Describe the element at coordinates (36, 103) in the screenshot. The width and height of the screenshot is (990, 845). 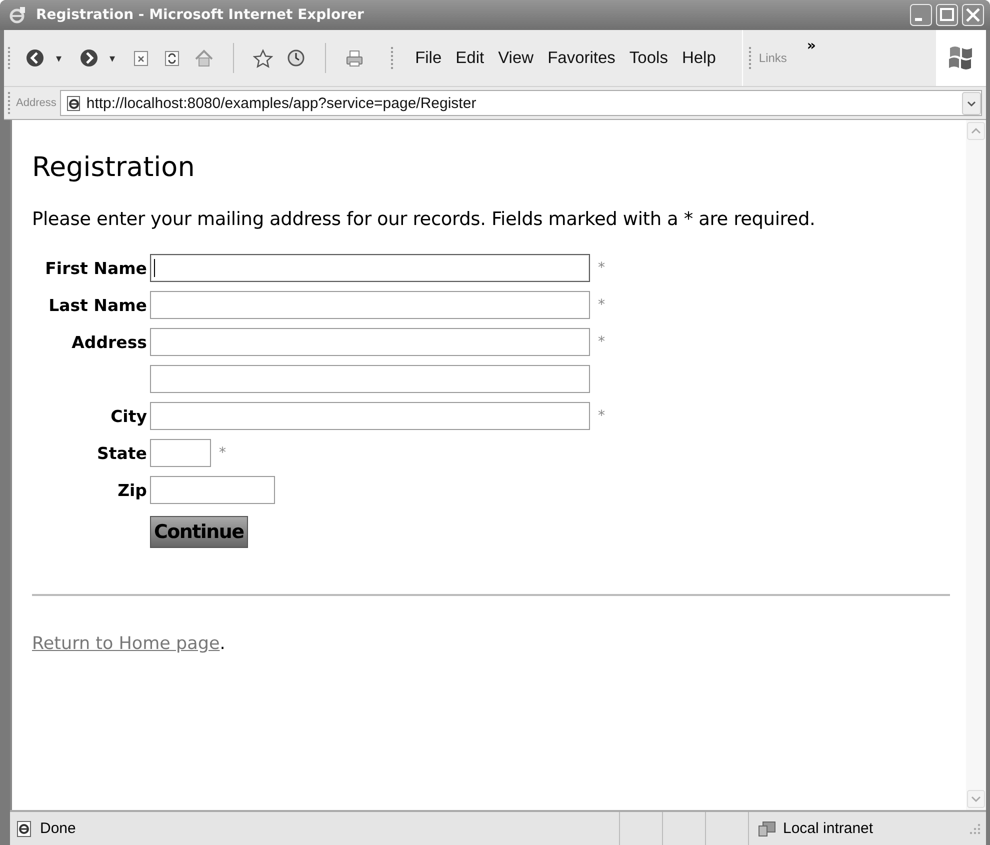
I see `address-label: Address` at that location.